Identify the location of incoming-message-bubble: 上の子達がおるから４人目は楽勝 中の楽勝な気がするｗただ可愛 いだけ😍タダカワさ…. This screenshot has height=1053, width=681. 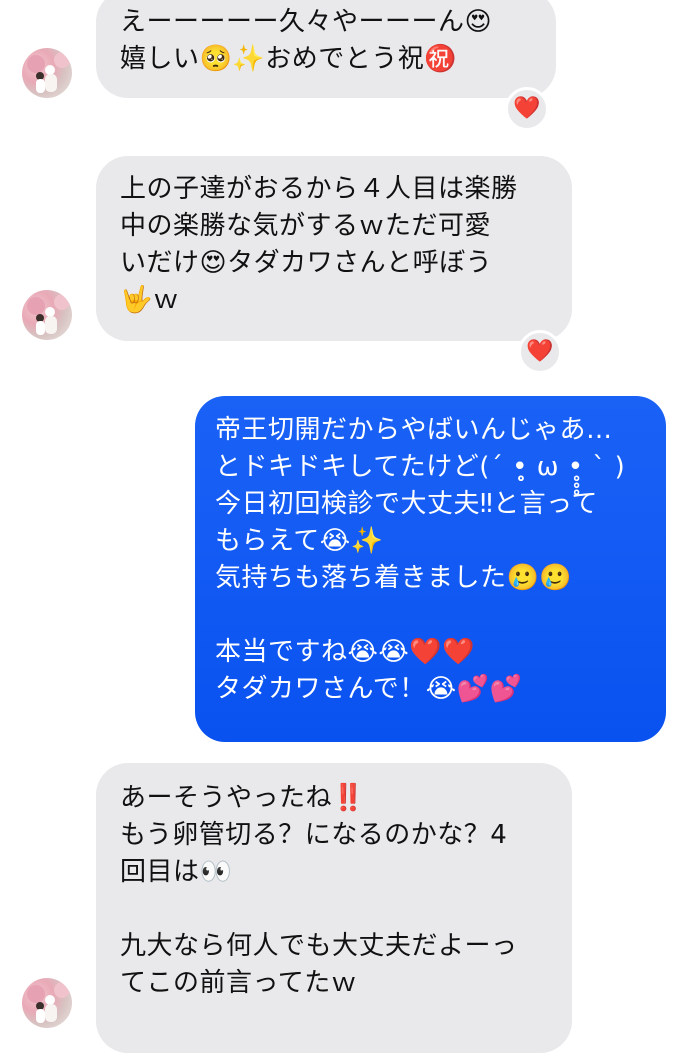
(334, 248).